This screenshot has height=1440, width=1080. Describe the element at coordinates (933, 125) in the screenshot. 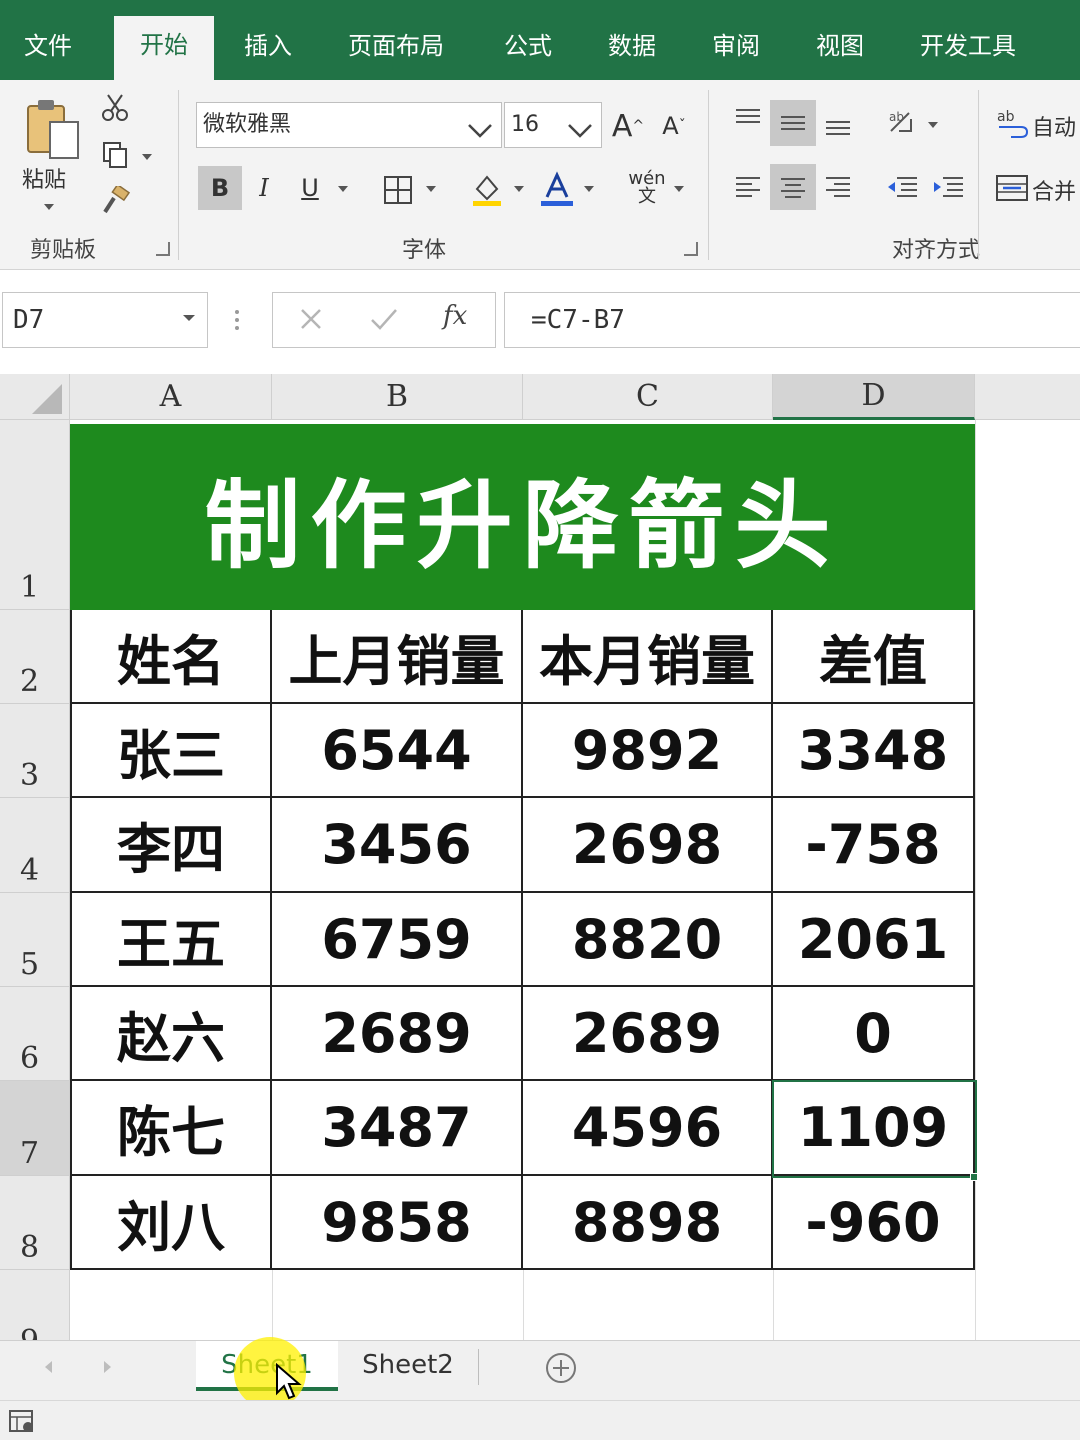

I see `orientation-dropdown-caret` at that location.